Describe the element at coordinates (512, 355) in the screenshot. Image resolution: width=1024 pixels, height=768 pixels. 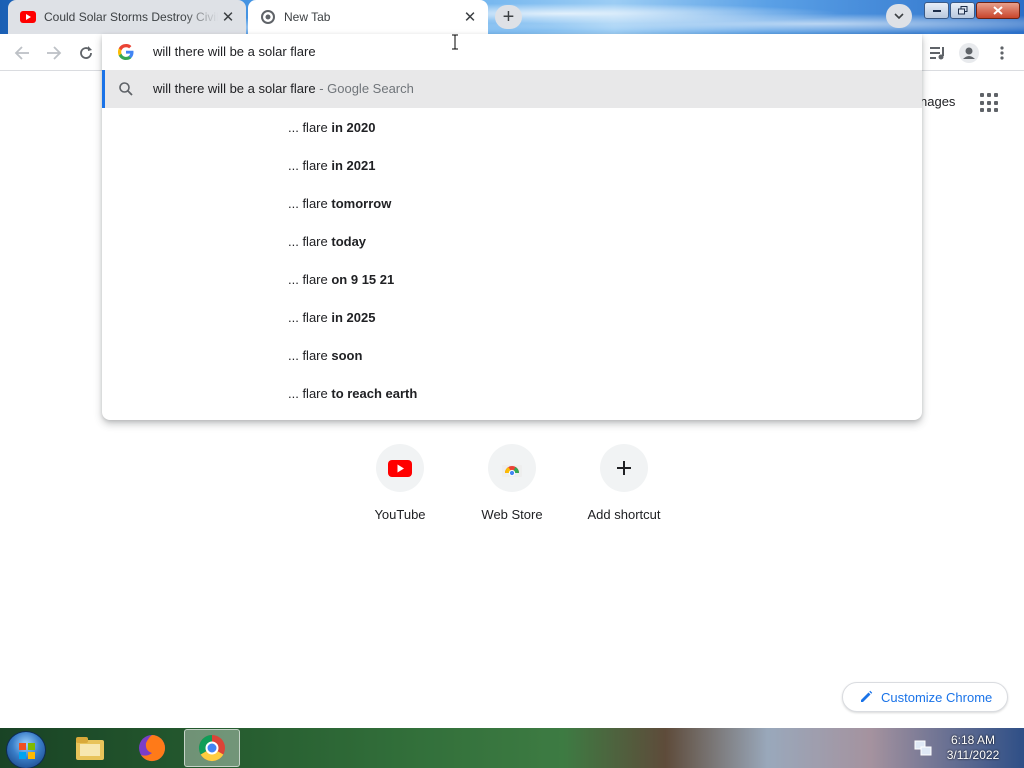
I see `suggestion-item: ... flare soon` at that location.